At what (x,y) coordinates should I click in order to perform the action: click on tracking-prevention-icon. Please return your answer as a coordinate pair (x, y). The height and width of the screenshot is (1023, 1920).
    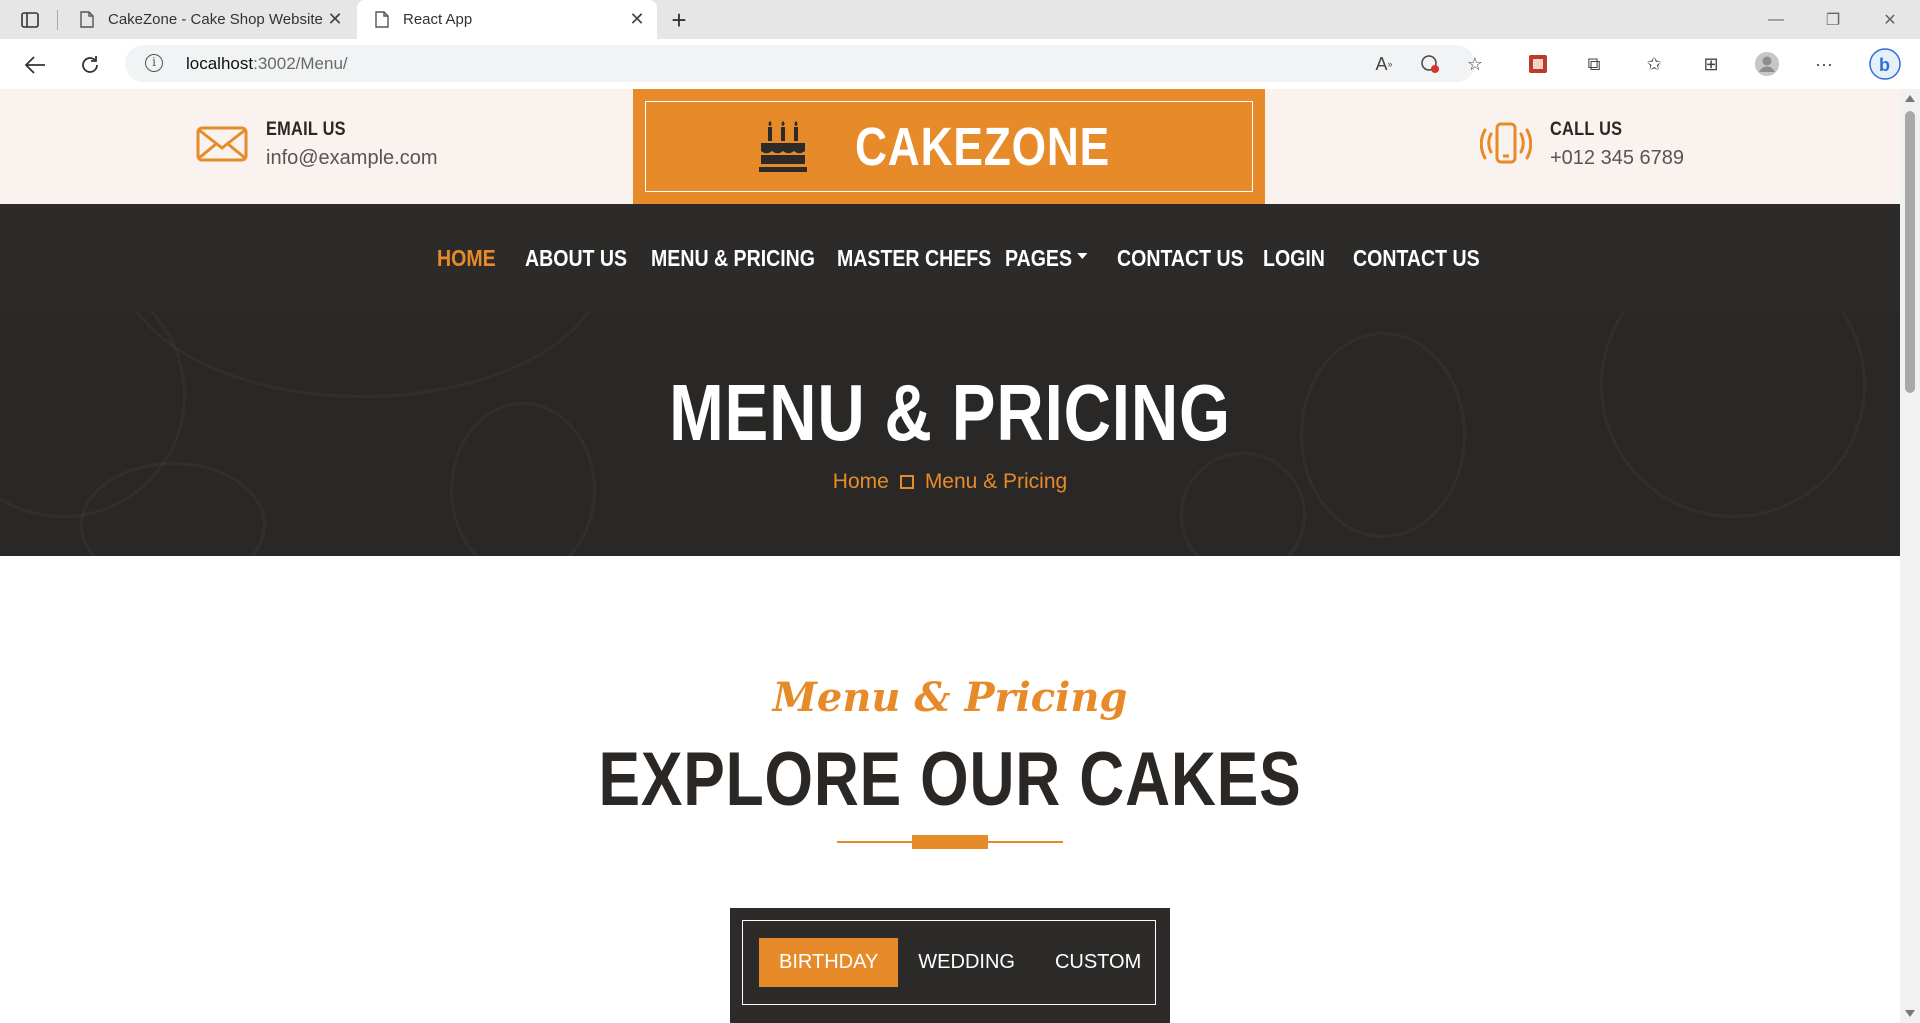
    Looking at the image, I should click on (1430, 64).